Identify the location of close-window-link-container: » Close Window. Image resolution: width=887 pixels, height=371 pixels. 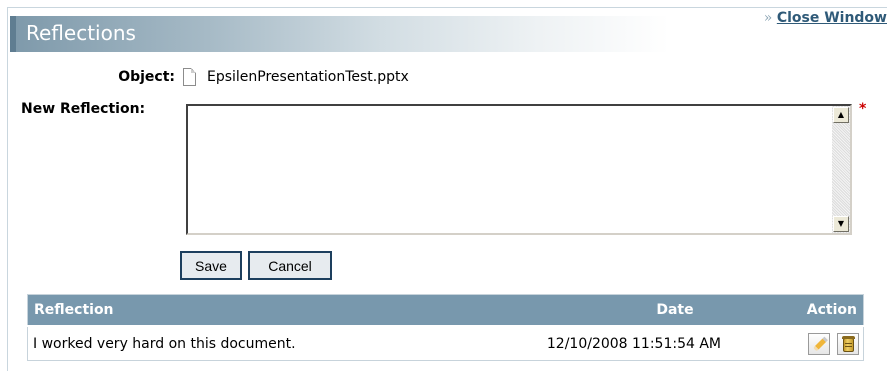
(825, 18).